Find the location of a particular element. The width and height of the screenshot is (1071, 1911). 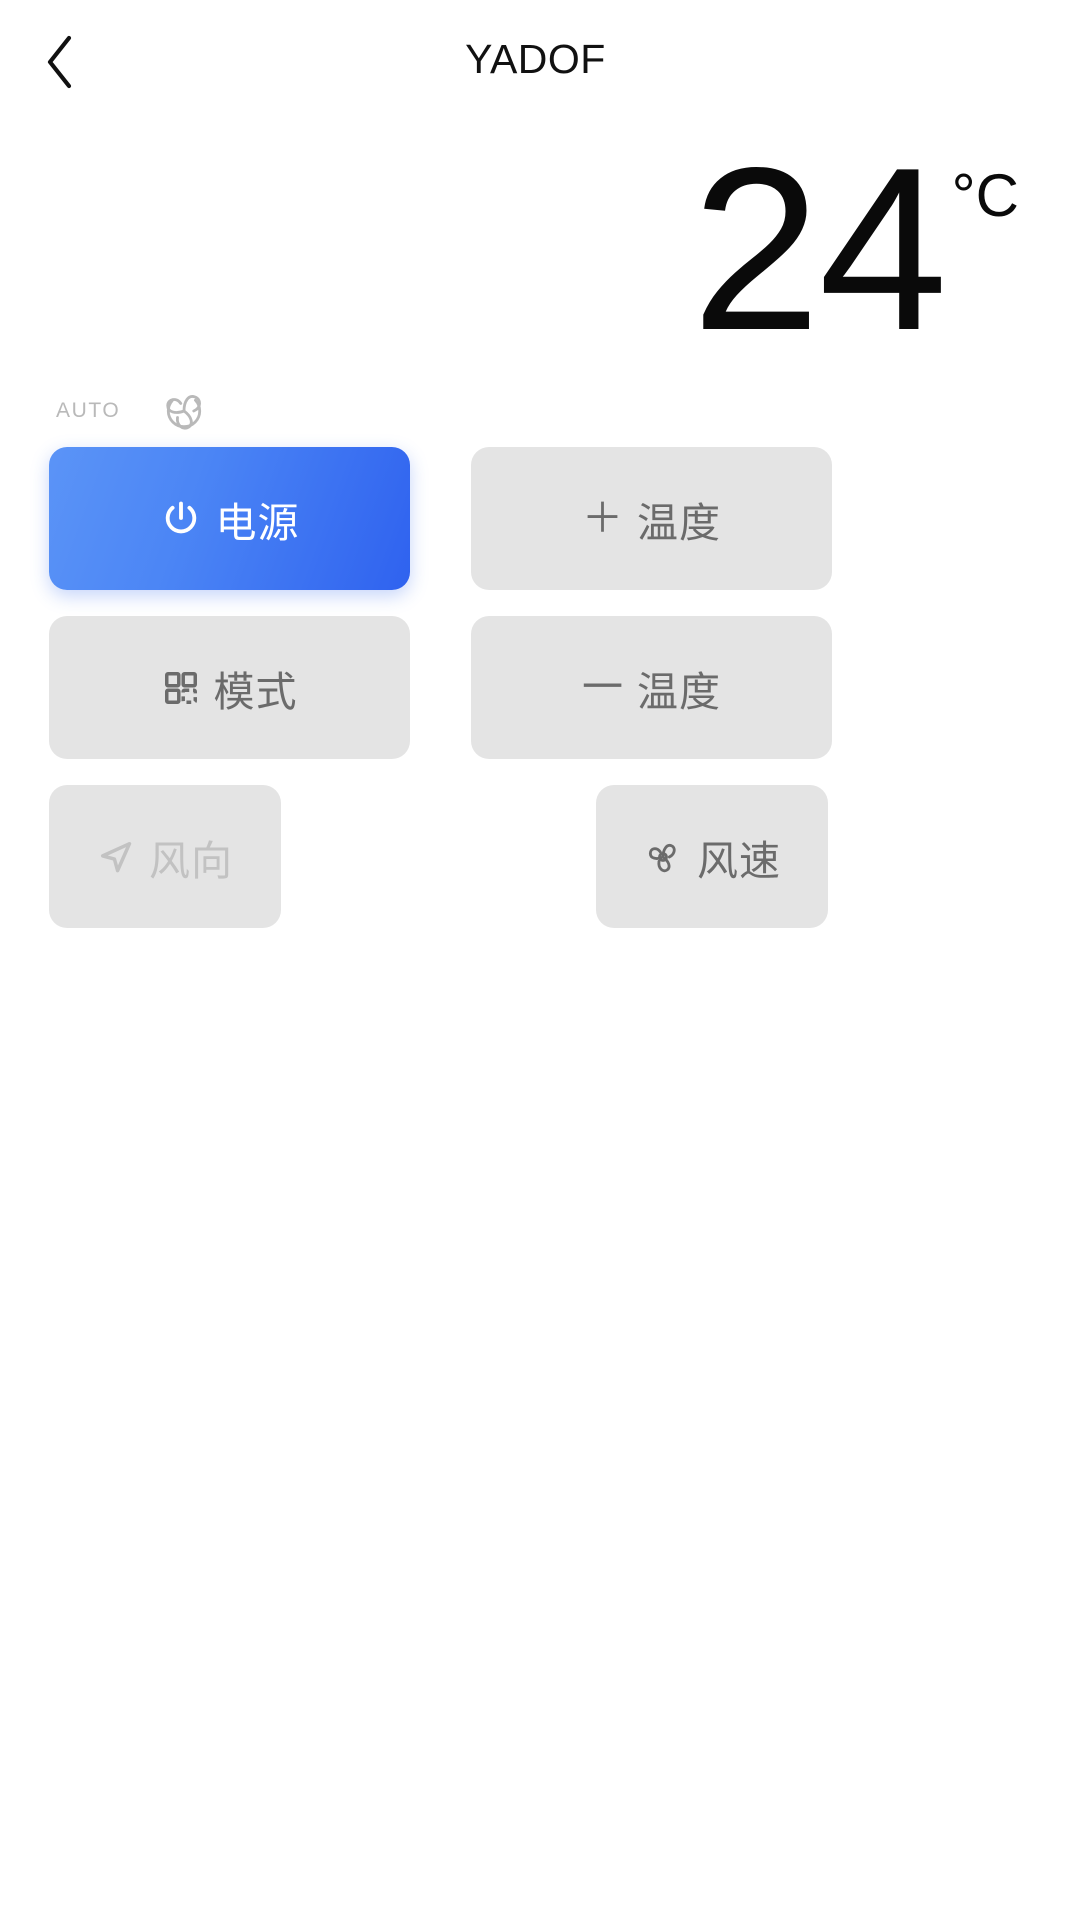

temp-up-button: ＋ 温度 is located at coordinates (651, 518).